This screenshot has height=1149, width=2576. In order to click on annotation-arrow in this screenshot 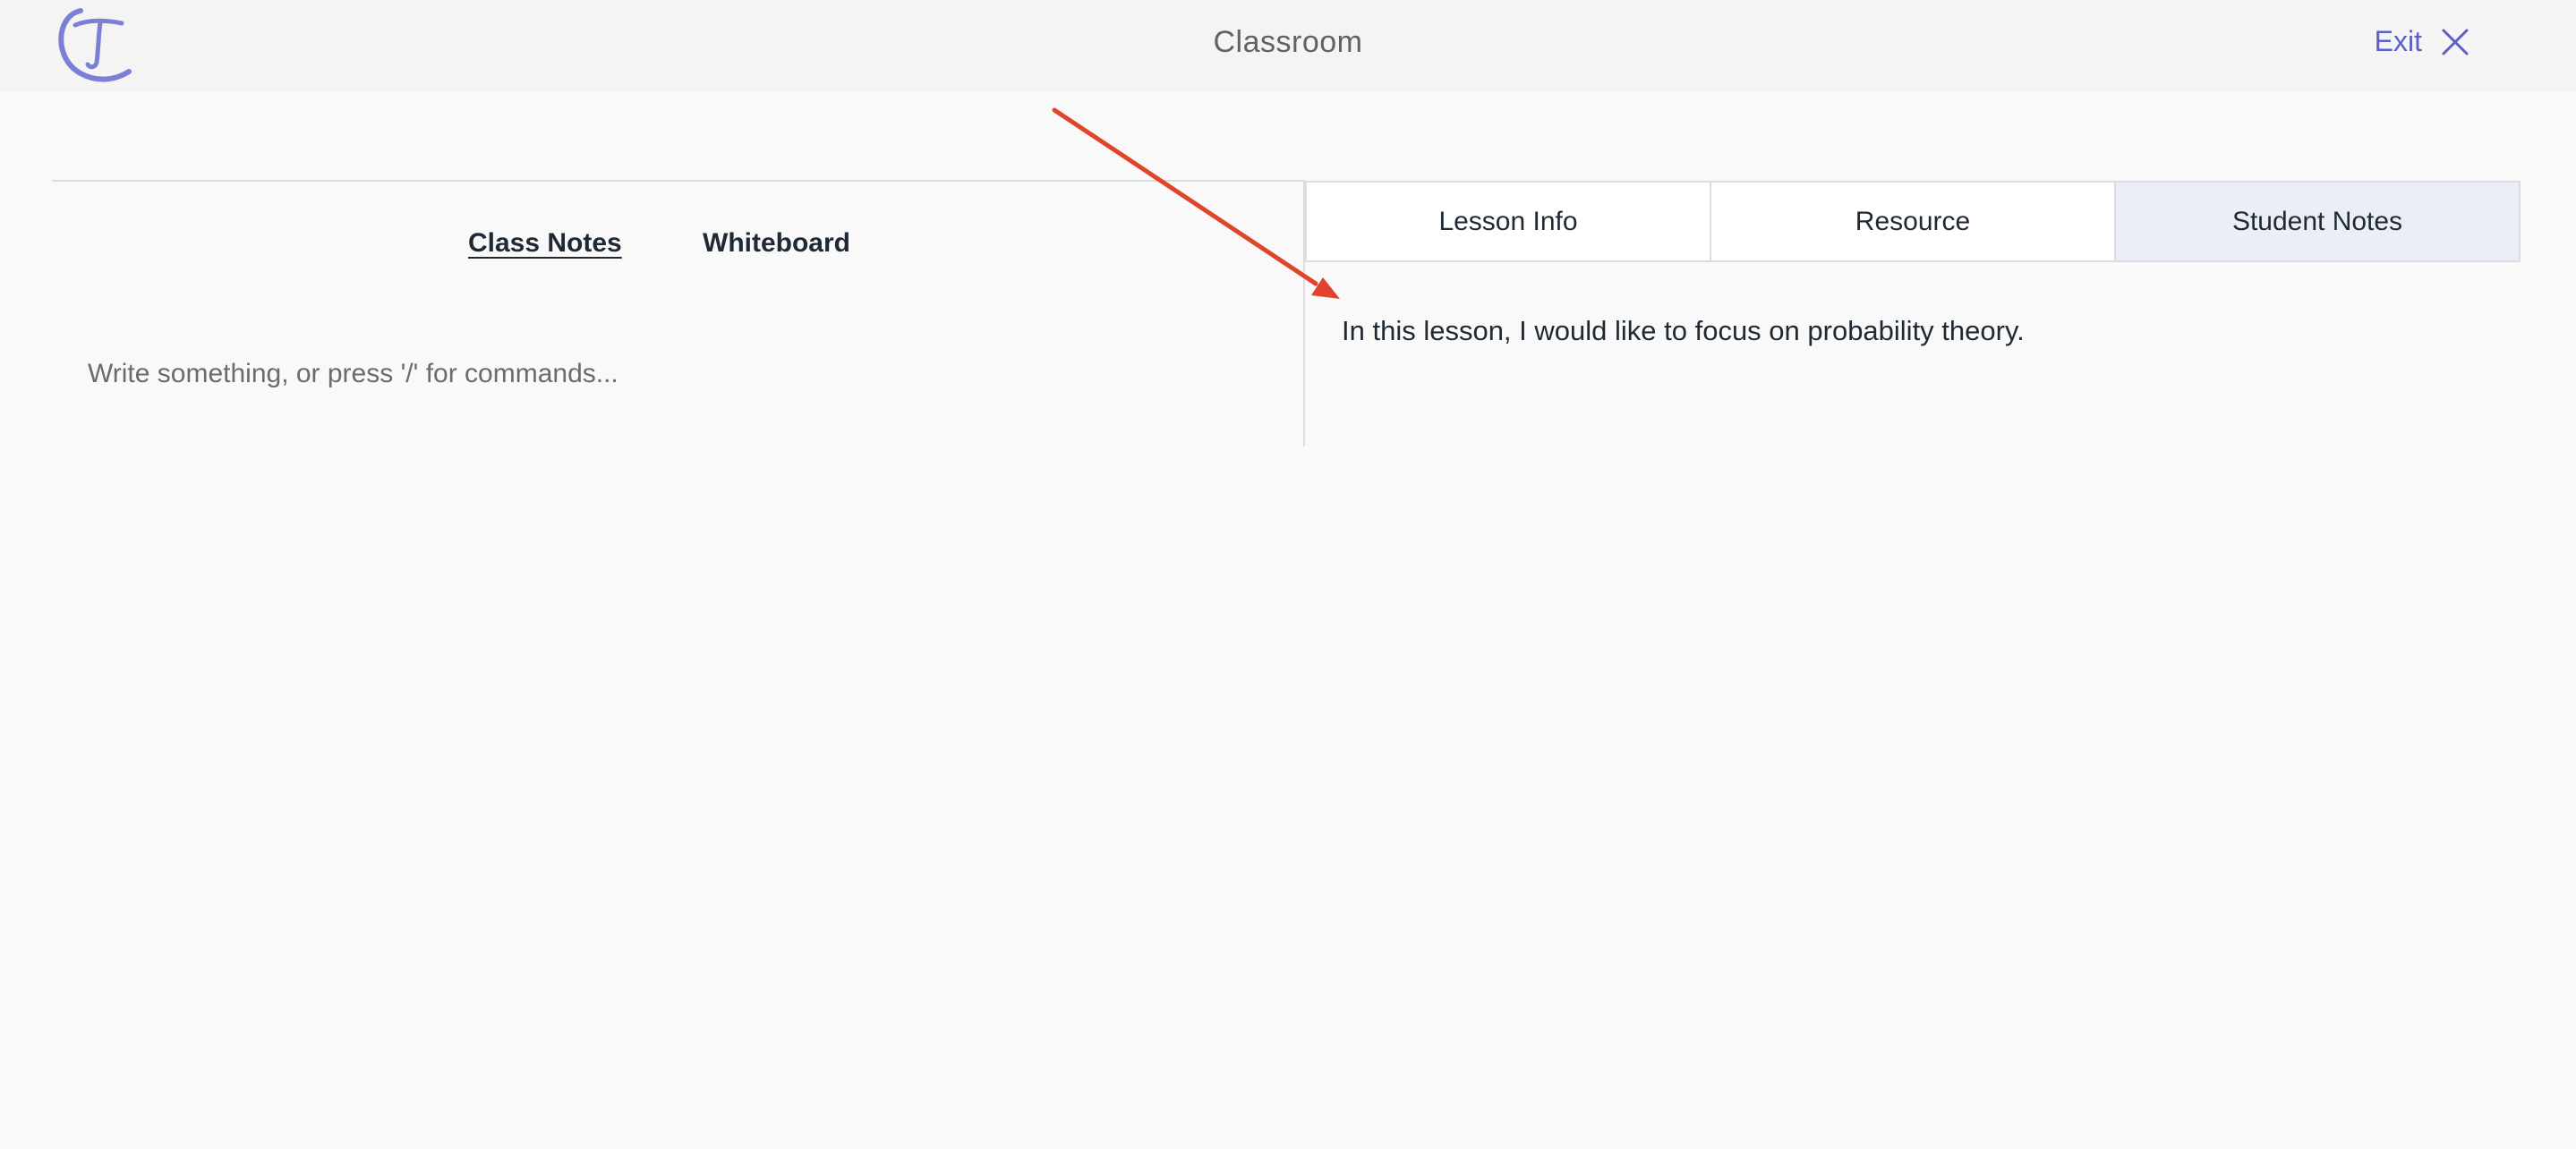, I will do `click(1196, 203)`.